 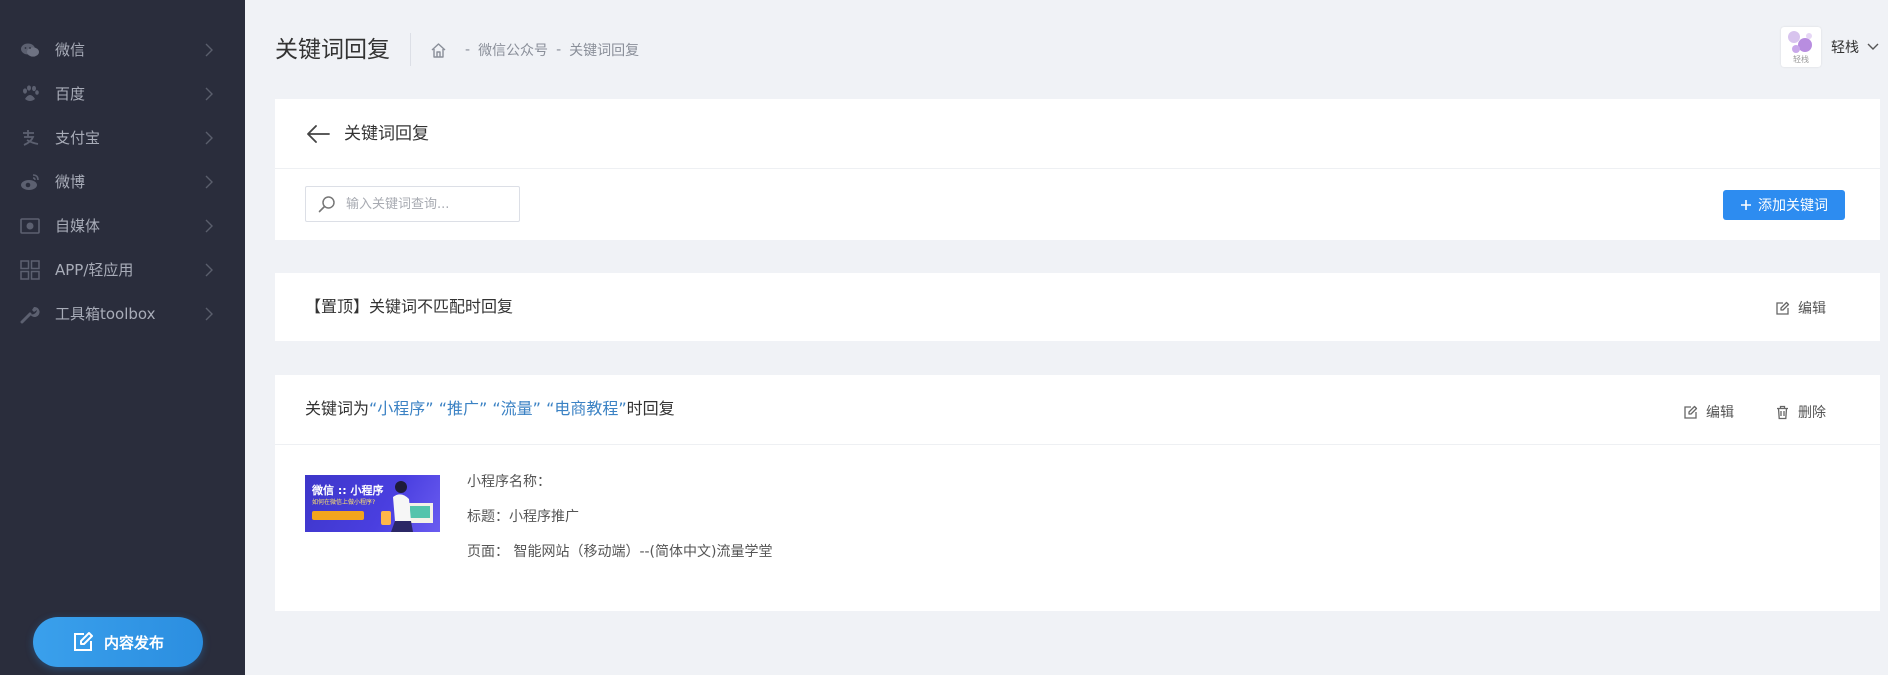 What do you see at coordinates (1812, 413) in the screenshot?
I see `delete-label: 删除` at bounding box center [1812, 413].